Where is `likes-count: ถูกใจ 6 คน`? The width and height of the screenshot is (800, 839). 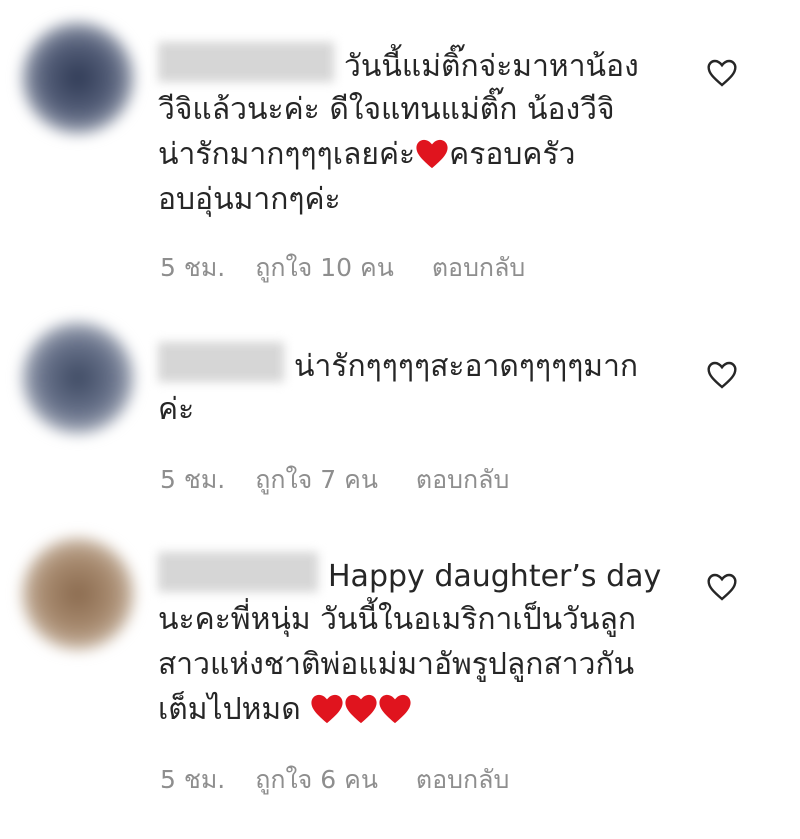 likes-count: ถูกใจ 6 คน is located at coordinates (316, 779).